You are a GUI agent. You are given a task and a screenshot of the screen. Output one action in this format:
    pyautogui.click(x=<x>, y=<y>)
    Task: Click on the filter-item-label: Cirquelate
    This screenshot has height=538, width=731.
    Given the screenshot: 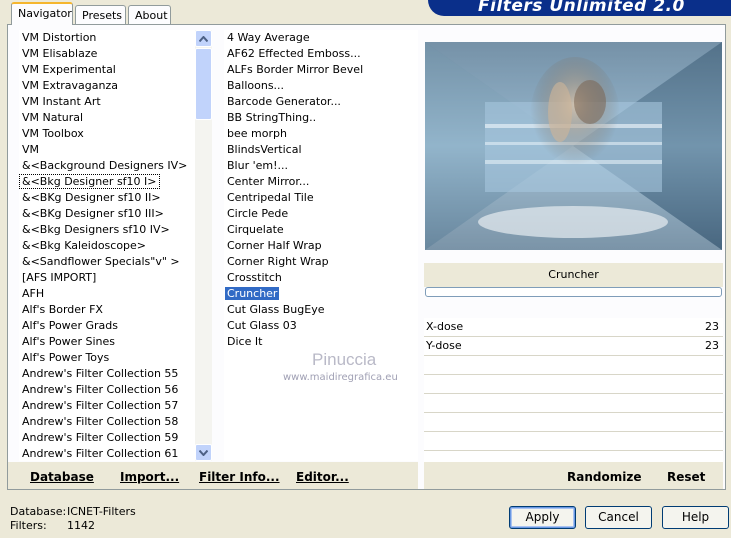 What is the action you would take?
    pyautogui.click(x=255, y=229)
    